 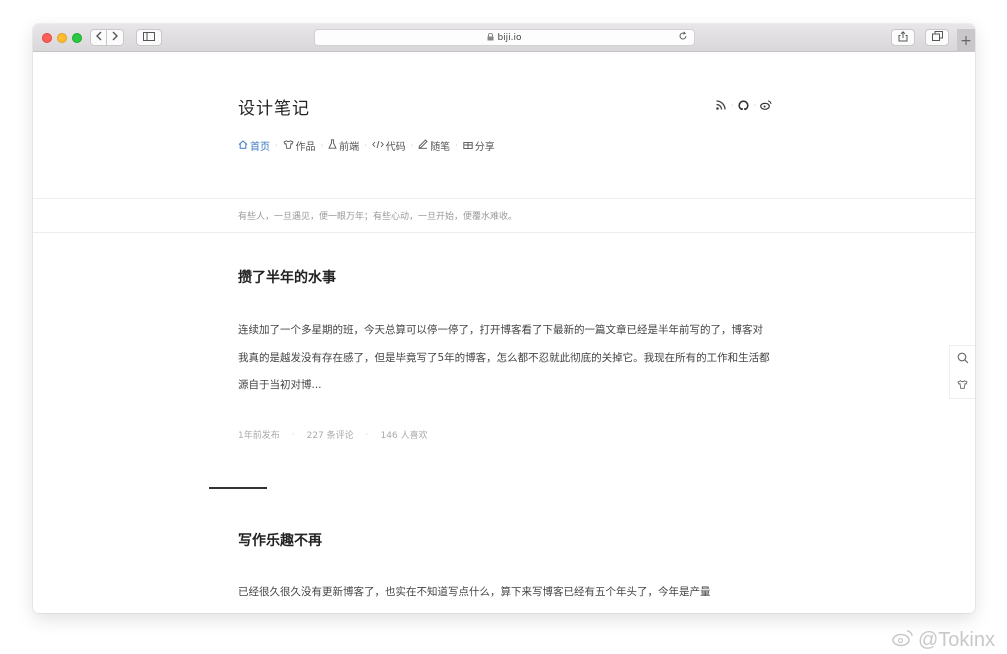 I want to click on share-button, so click(x=903, y=37).